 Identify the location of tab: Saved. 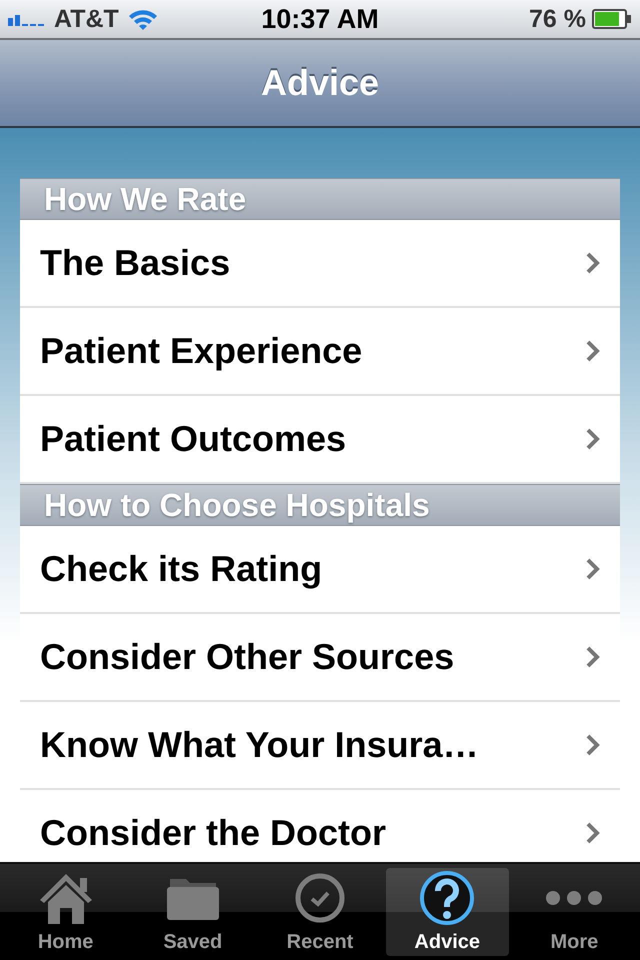
(192, 912).